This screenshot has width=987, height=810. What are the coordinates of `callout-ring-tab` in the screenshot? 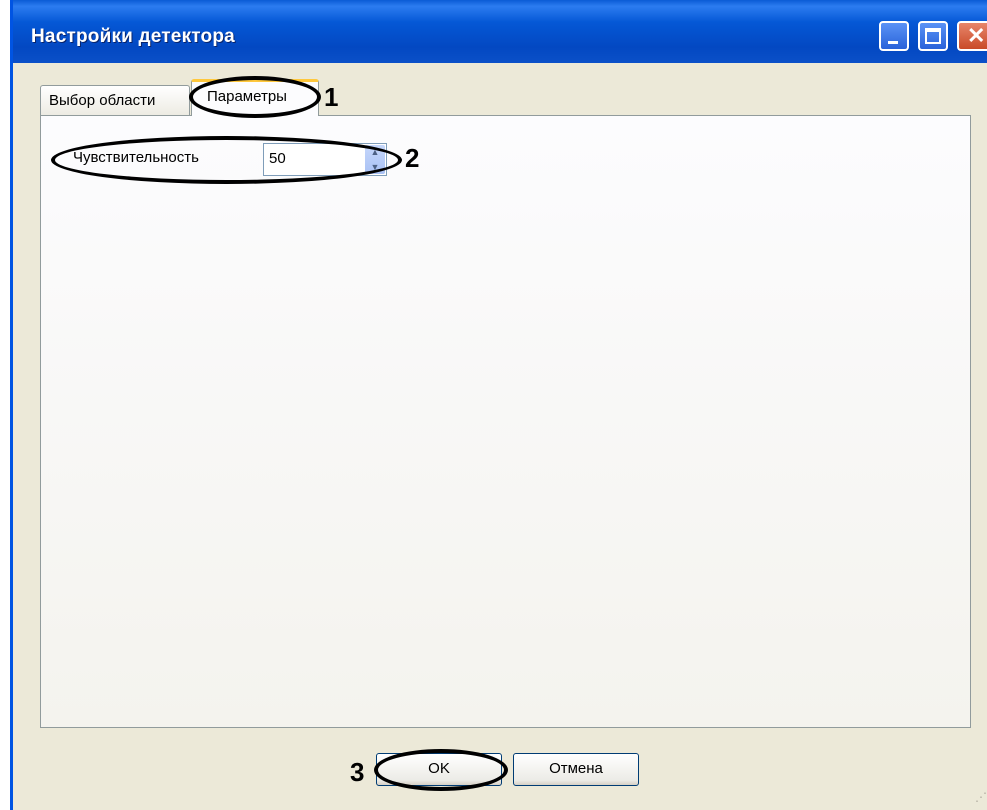 It's located at (255, 97).